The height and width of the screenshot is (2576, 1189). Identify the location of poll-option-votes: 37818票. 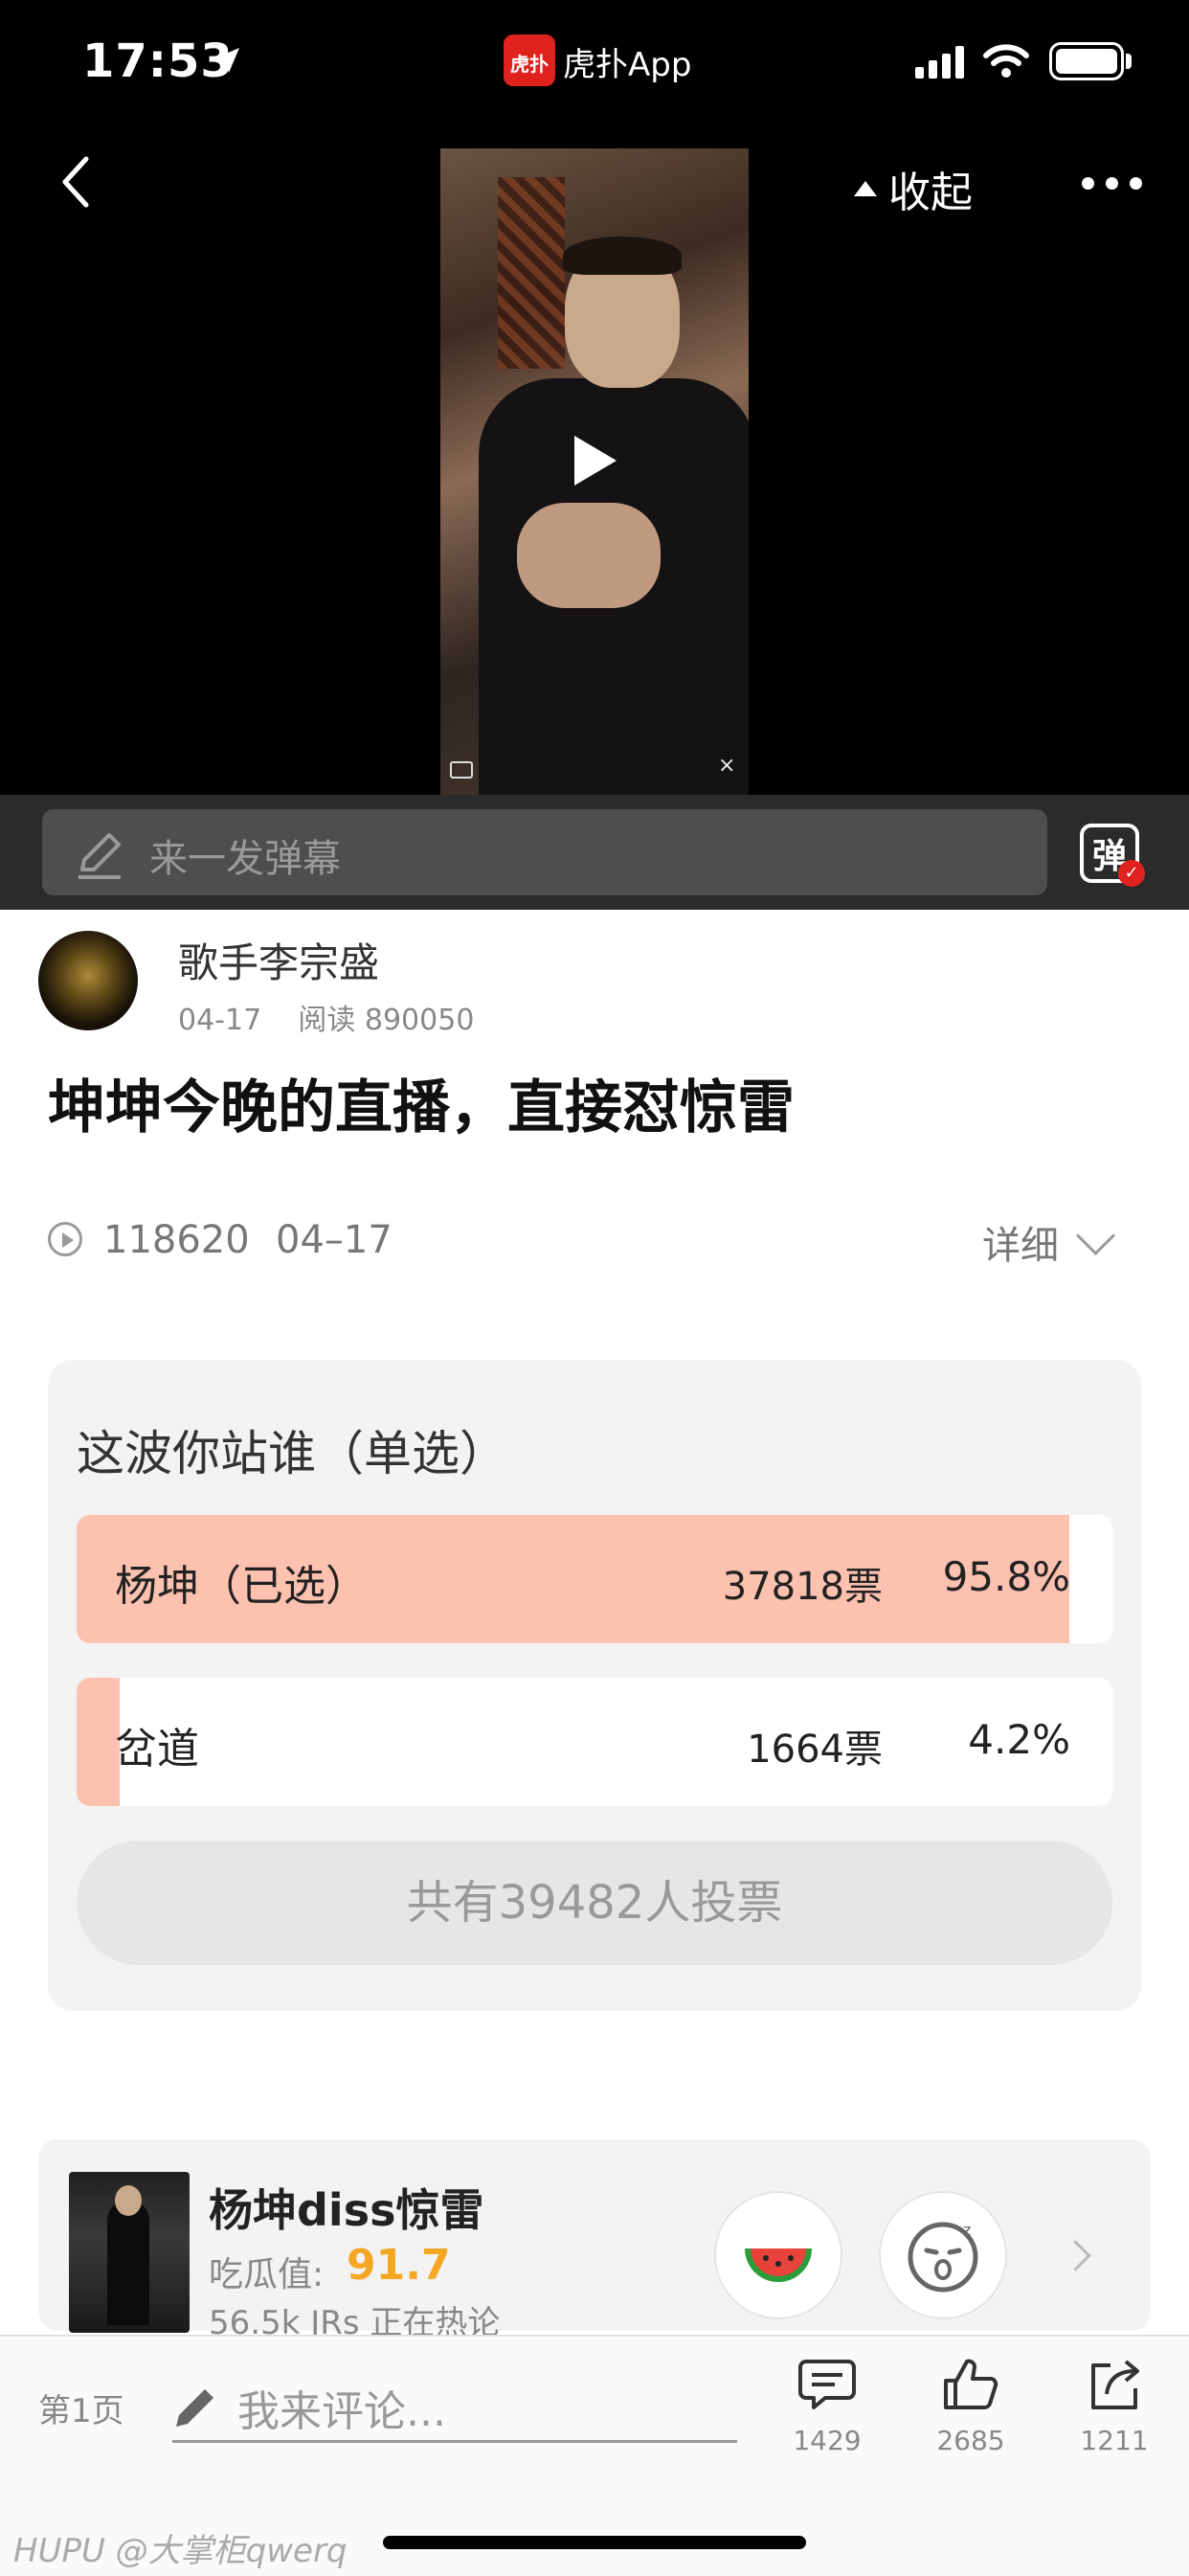
(802, 1587).